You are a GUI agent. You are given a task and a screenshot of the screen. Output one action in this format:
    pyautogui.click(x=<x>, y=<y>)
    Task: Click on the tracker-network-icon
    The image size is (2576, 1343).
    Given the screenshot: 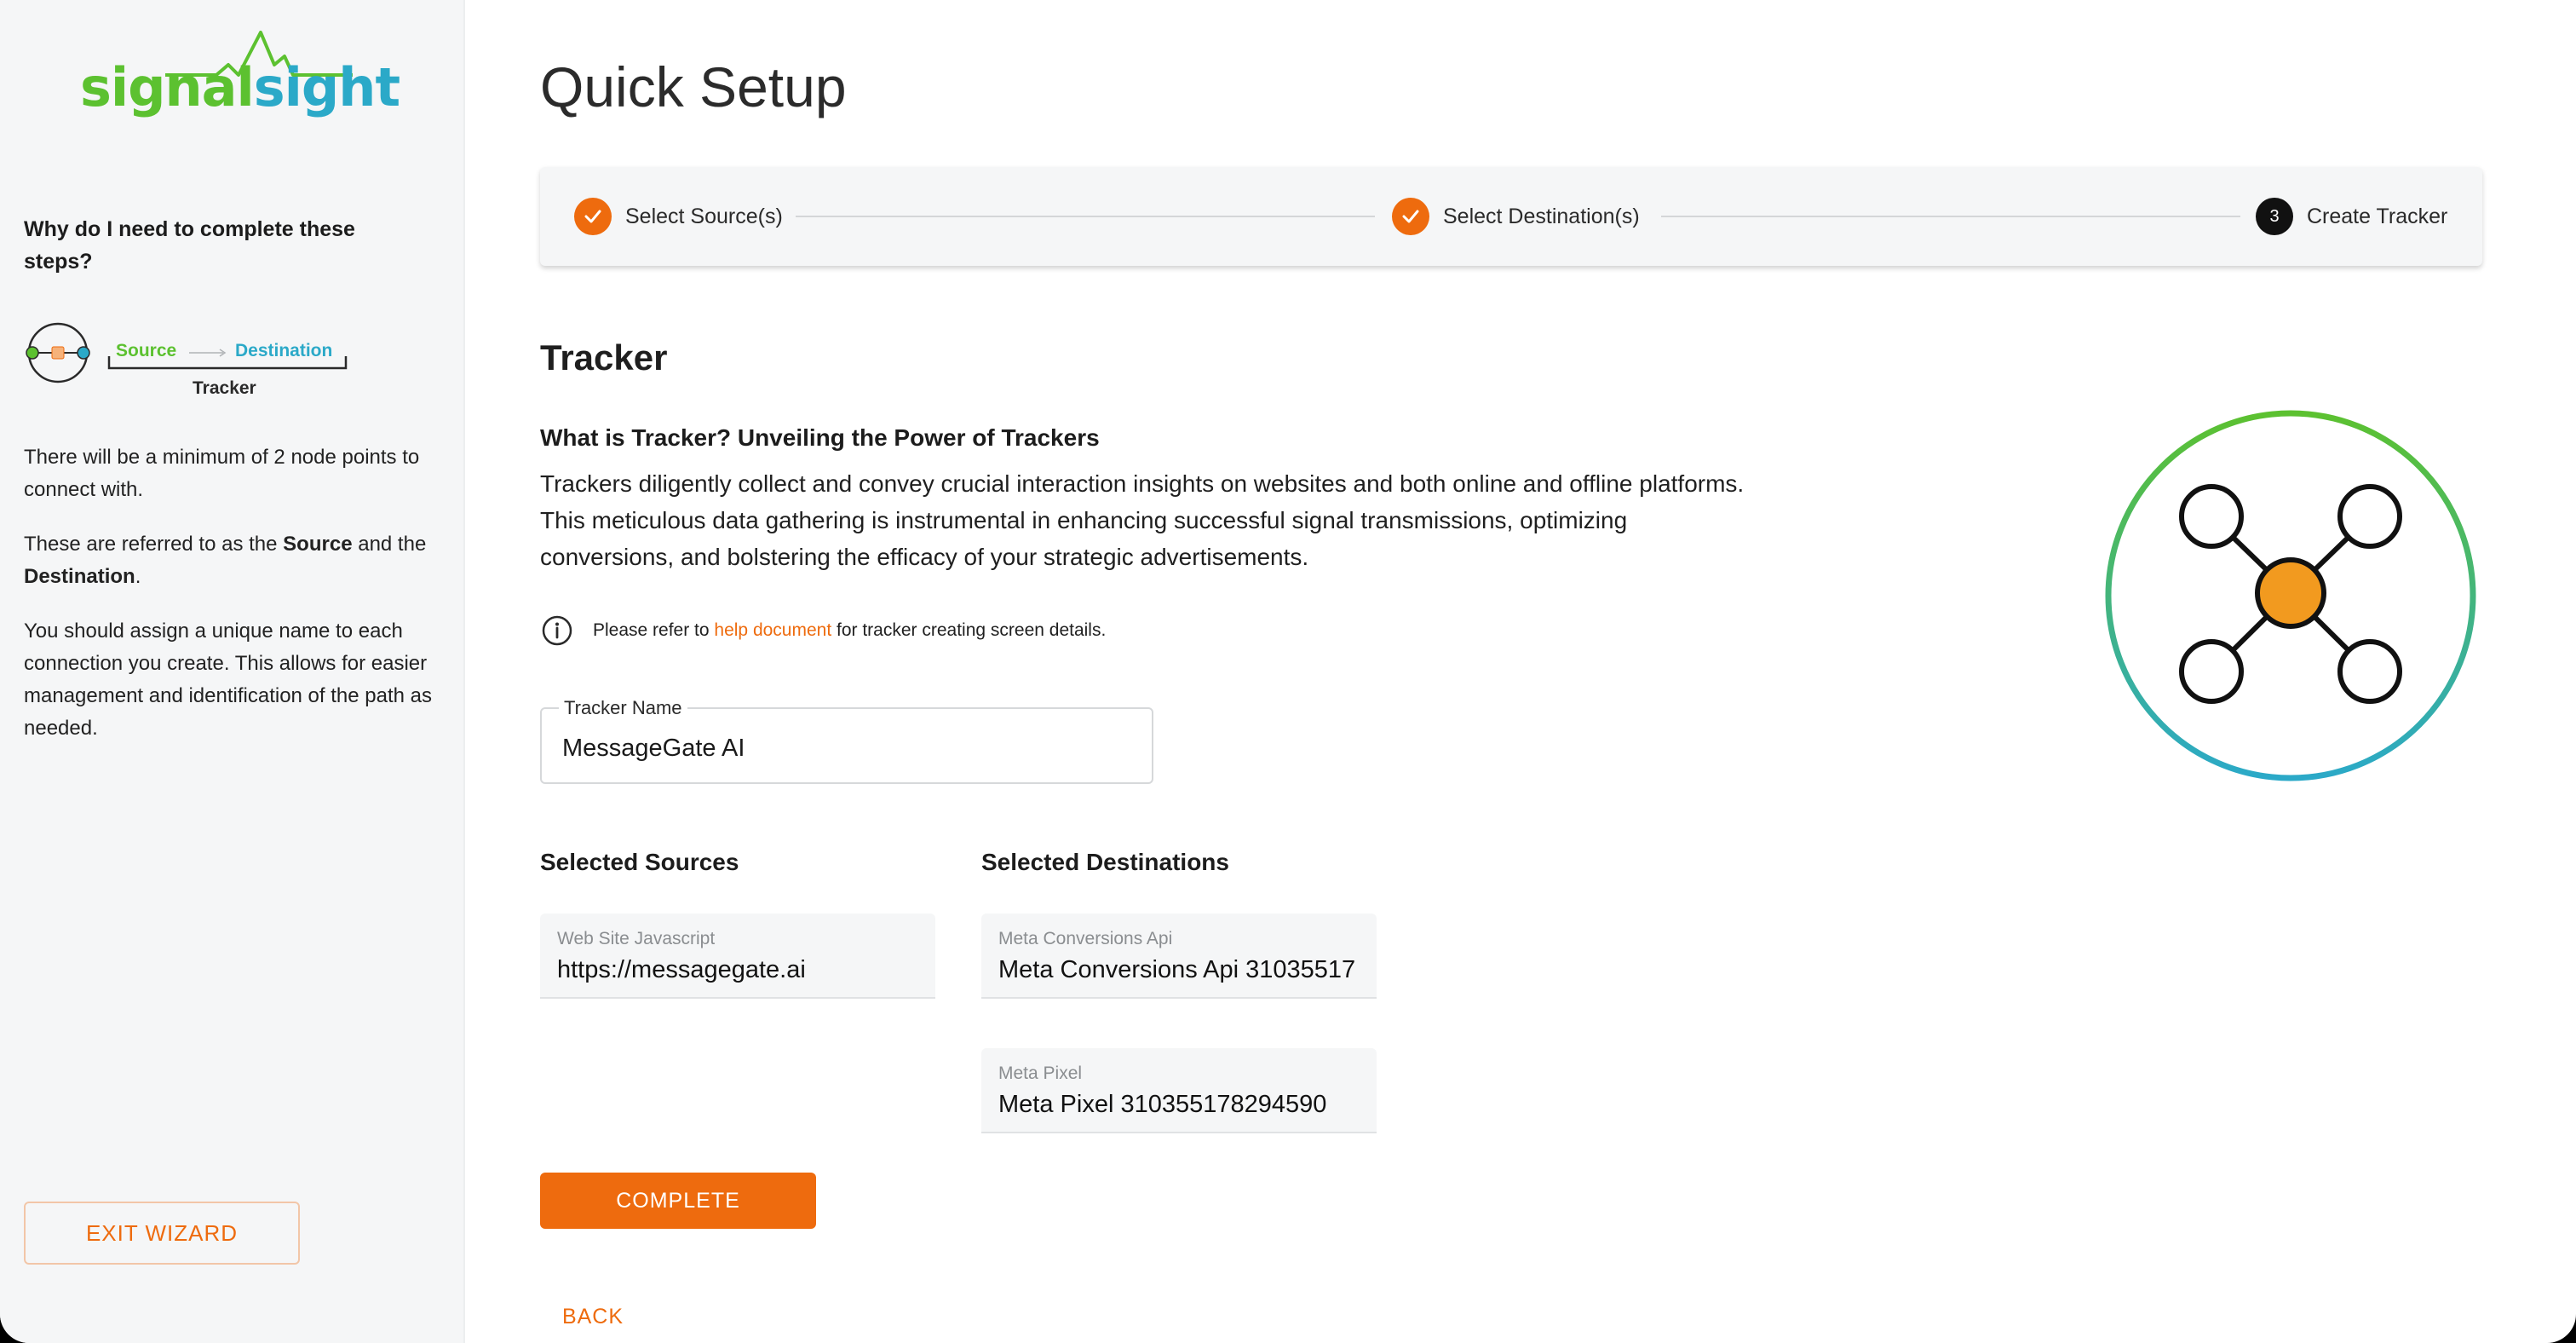 What is the action you would take?
    pyautogui.click(x=2291, y=595)
    